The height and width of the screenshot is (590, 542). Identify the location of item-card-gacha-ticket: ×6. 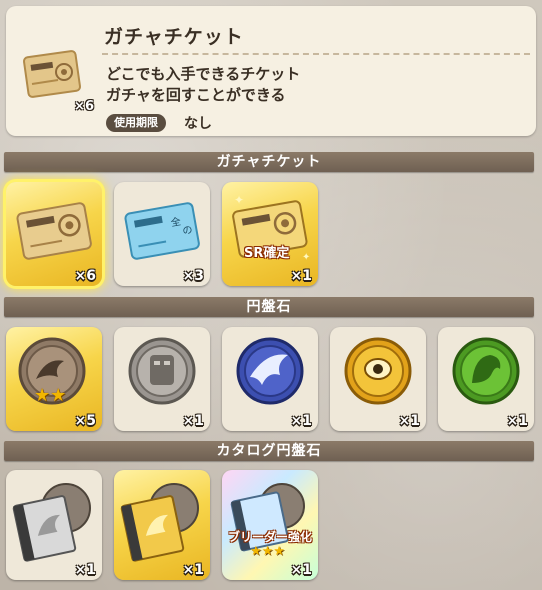
(54, 234).